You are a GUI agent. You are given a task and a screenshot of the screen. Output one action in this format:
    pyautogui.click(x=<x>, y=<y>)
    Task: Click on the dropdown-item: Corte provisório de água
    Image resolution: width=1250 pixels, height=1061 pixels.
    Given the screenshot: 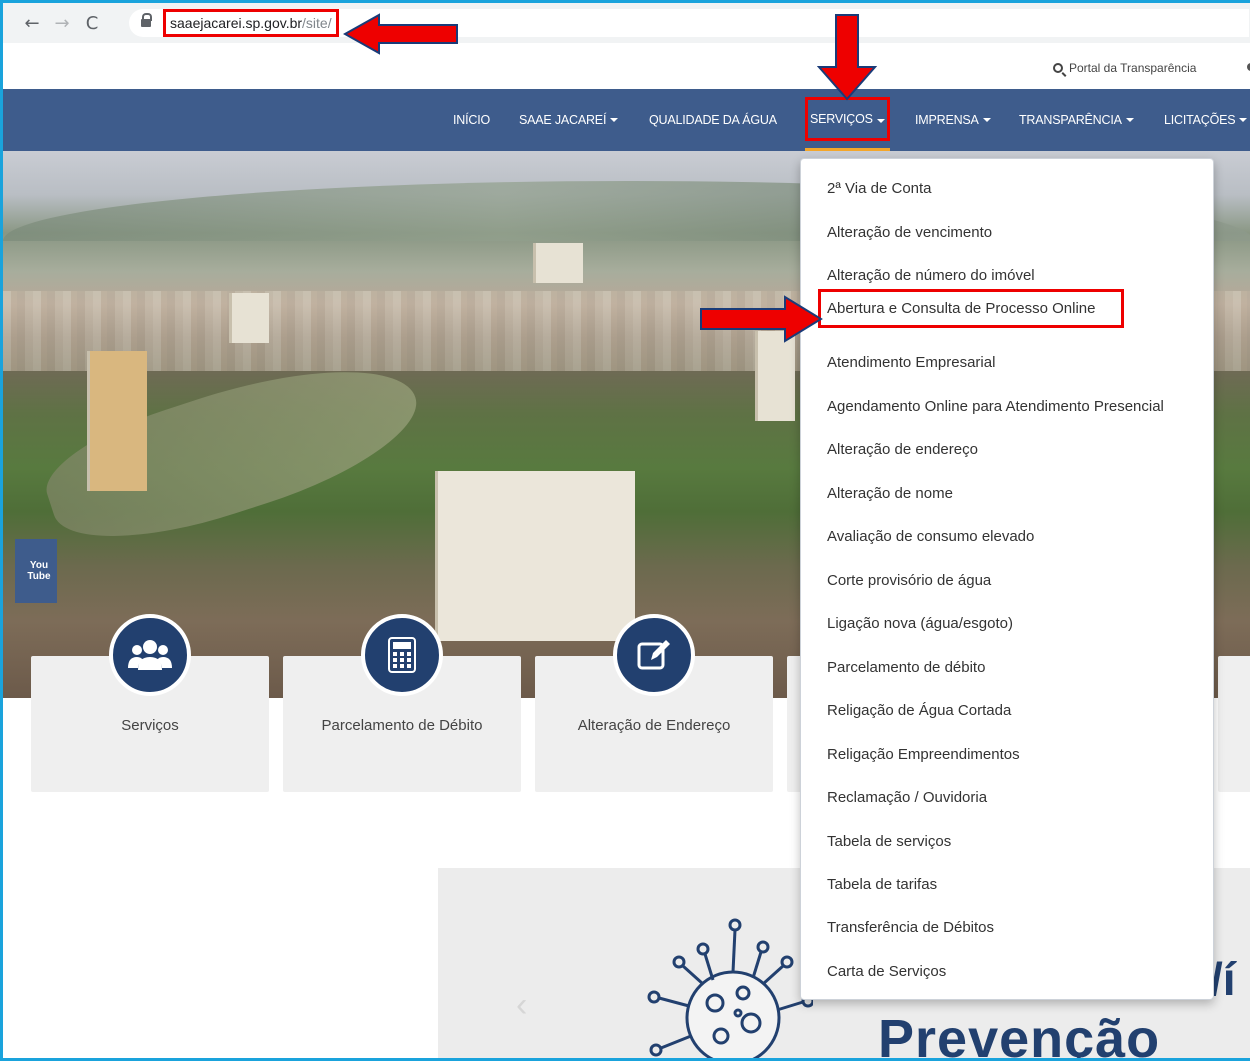 What is the action you would take?
    pyautogui.click(x=909, y=580)
    